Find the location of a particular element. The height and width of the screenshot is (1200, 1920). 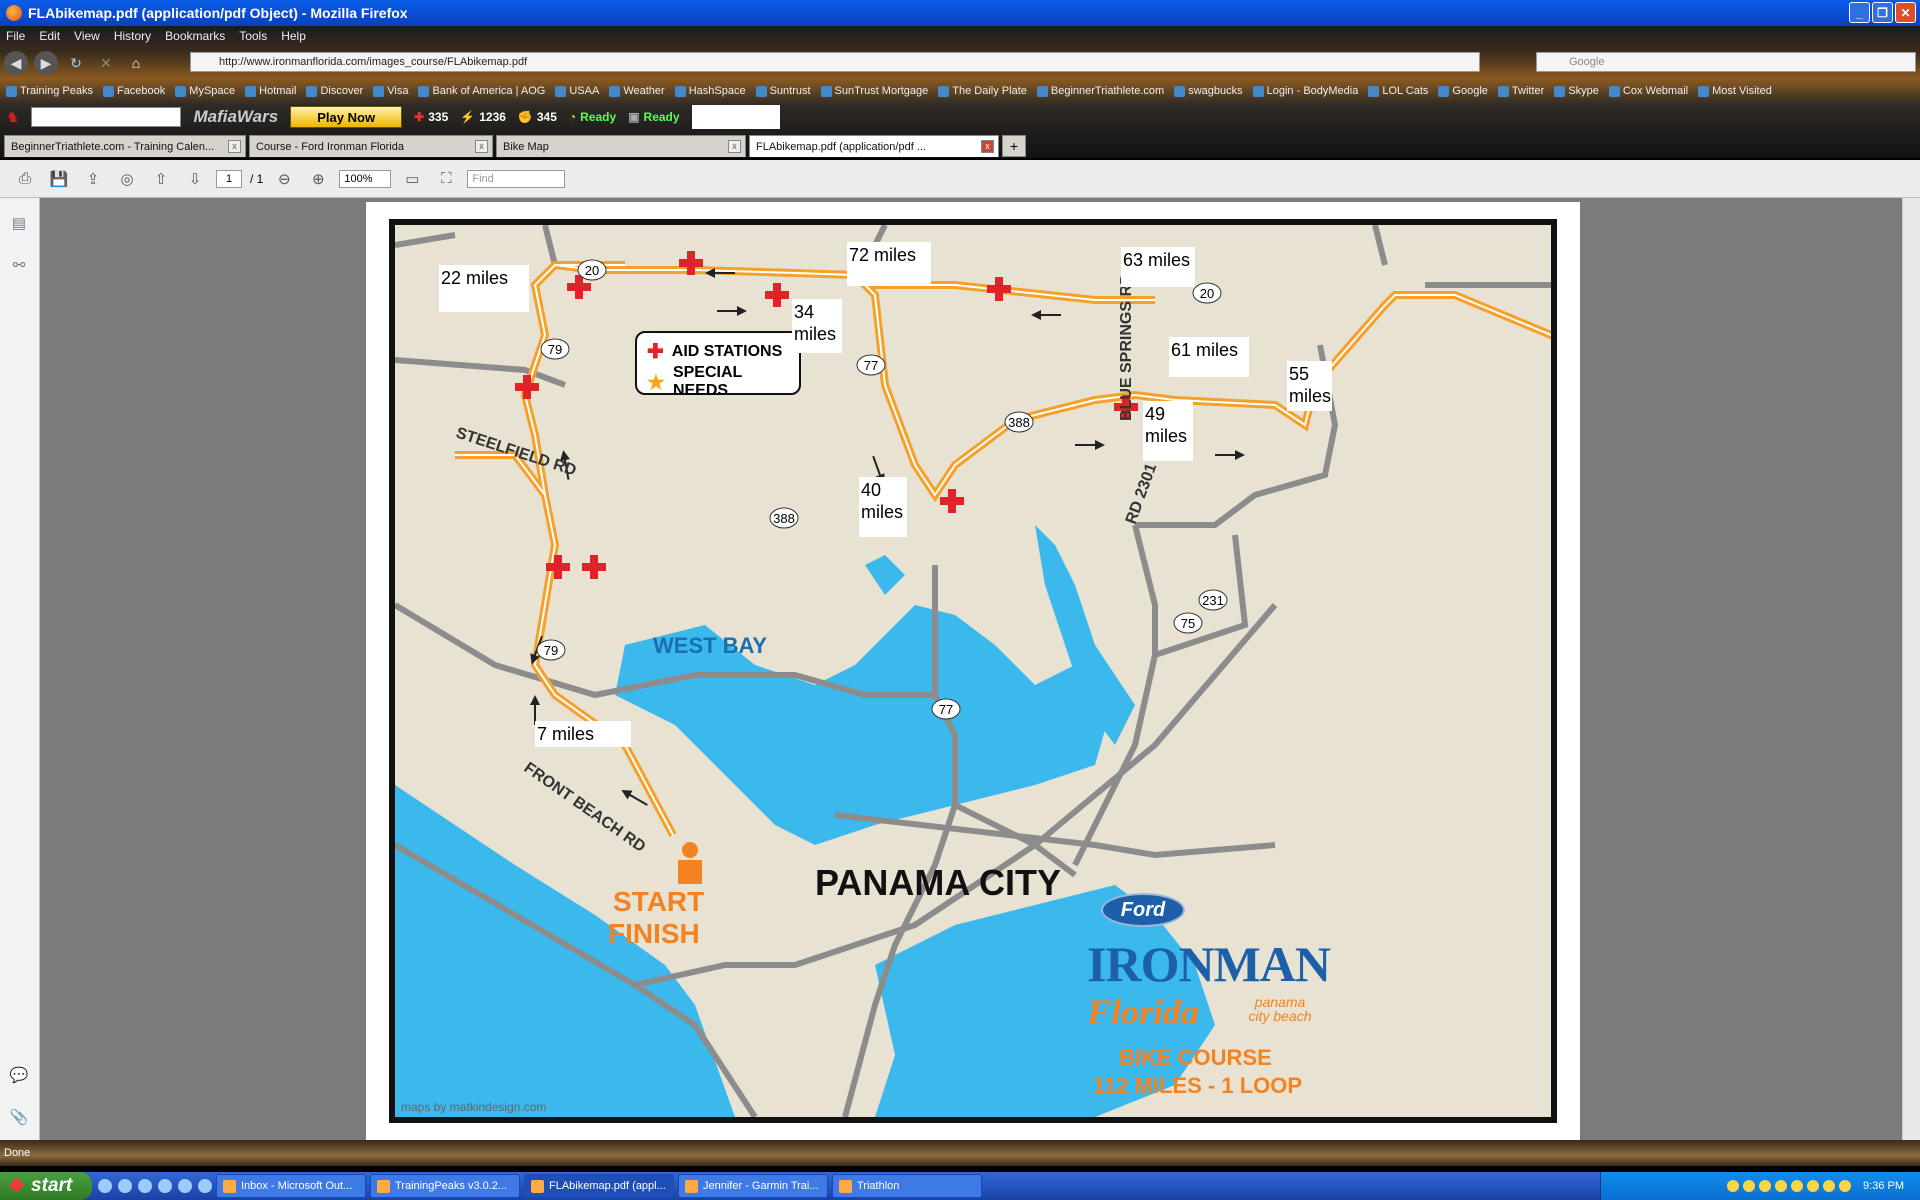

bookmark-item: The Daily Plate is located at coordinates (982, 91).